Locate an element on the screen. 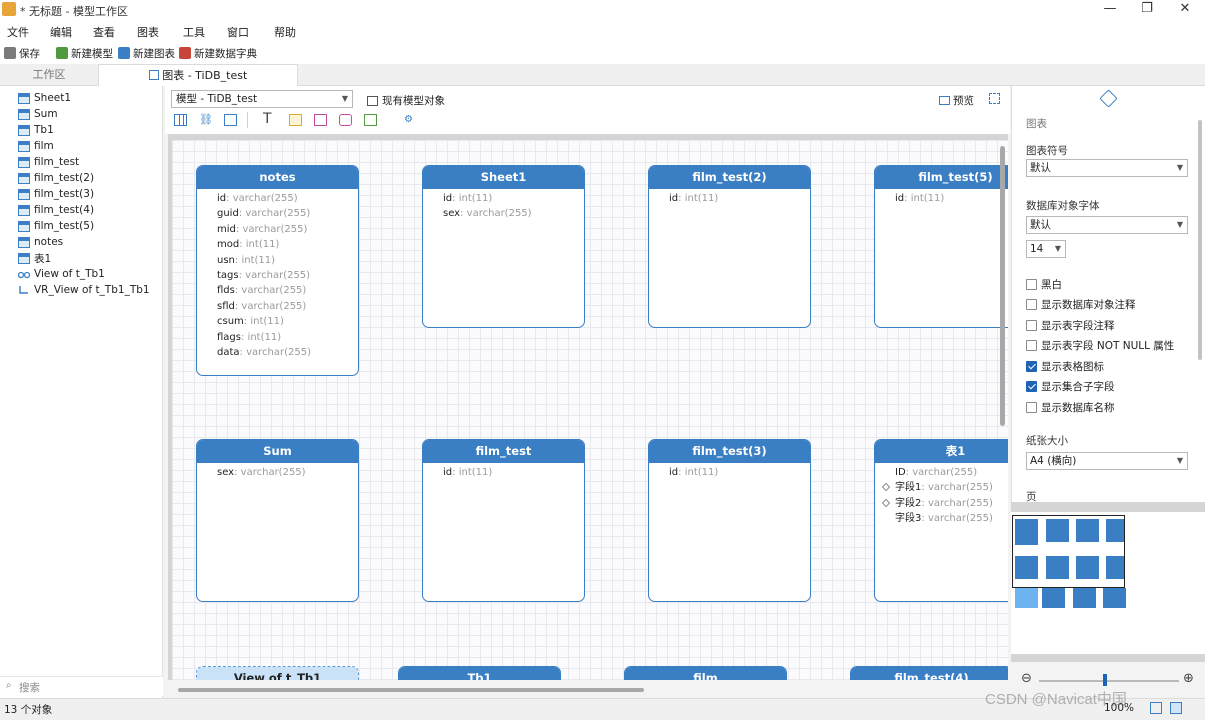  new-diagram-button: 新建图表 is located at coordinates (146, 53).